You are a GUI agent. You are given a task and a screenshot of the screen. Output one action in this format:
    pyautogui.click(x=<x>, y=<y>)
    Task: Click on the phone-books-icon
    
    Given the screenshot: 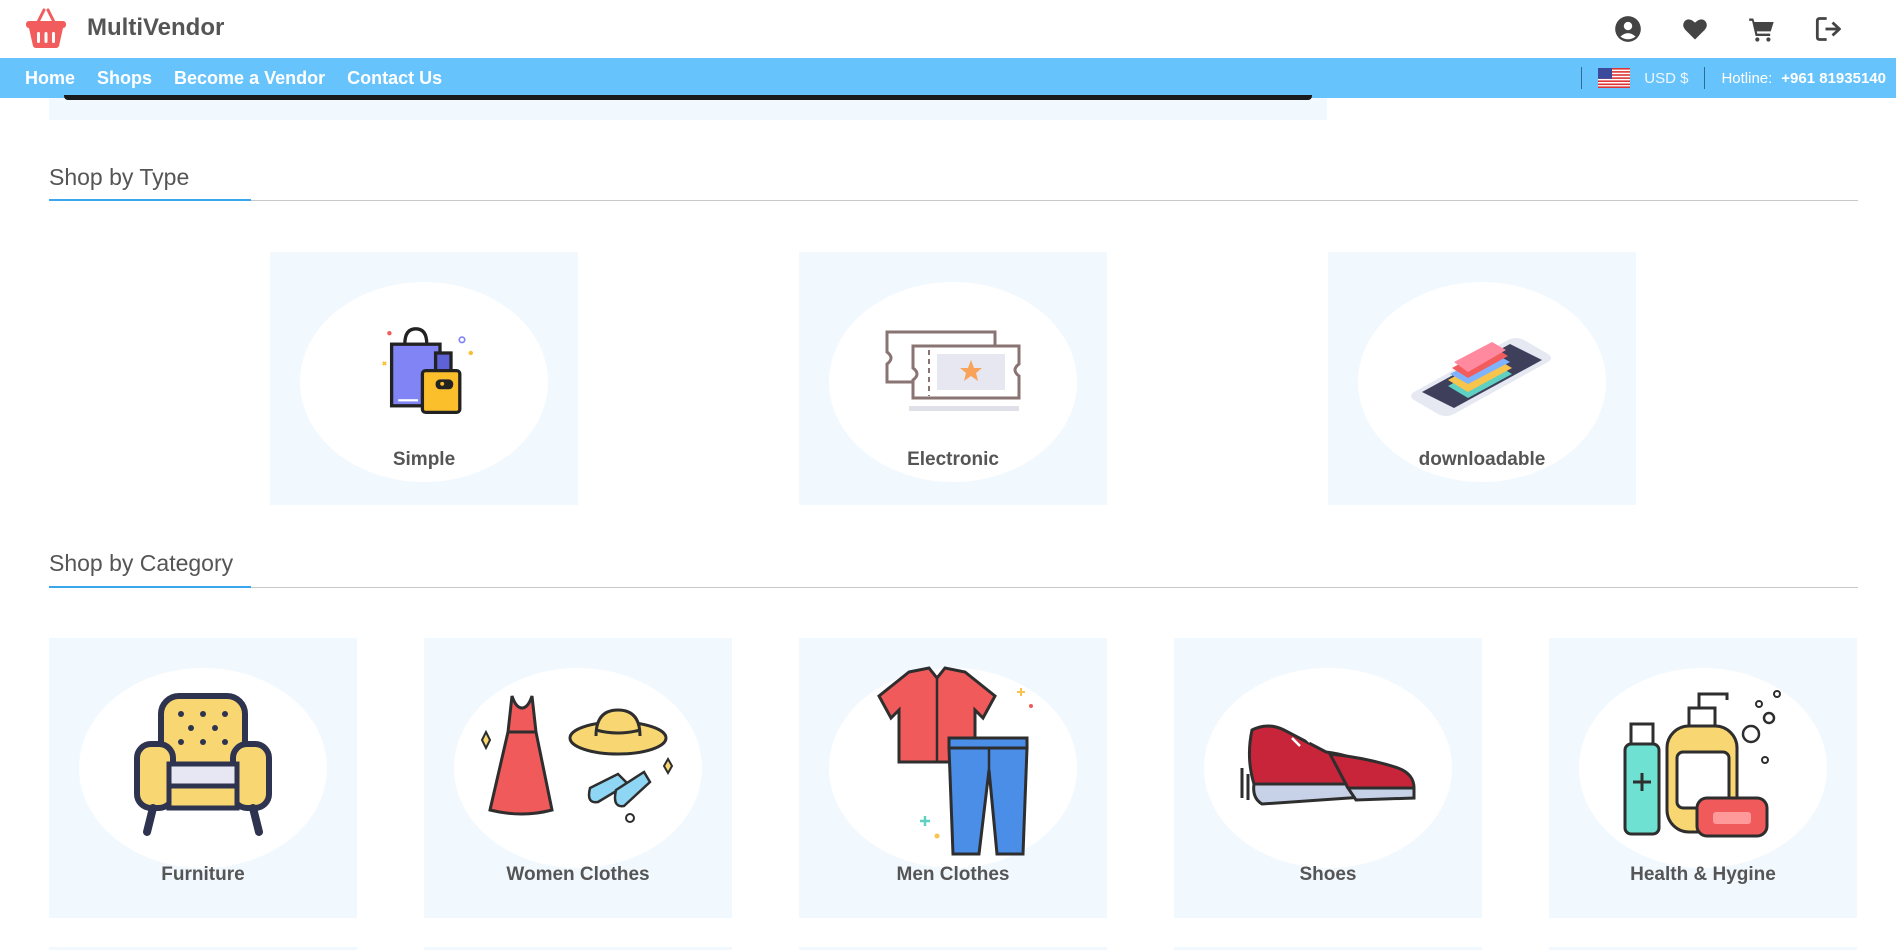 What is the action you would take?
    pyautogui.click(x=1481, y=377)
    